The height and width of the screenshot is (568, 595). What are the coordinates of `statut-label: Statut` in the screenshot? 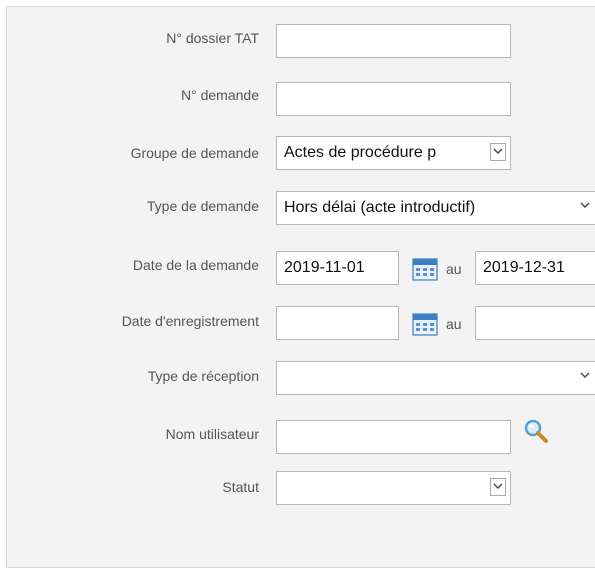 It's located at (240, 487).